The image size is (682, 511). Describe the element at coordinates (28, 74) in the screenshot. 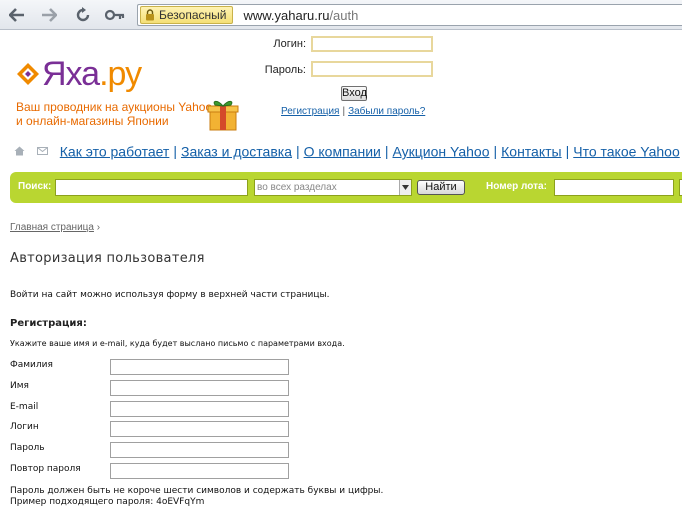

I see `logo-mark-icon` at that location.